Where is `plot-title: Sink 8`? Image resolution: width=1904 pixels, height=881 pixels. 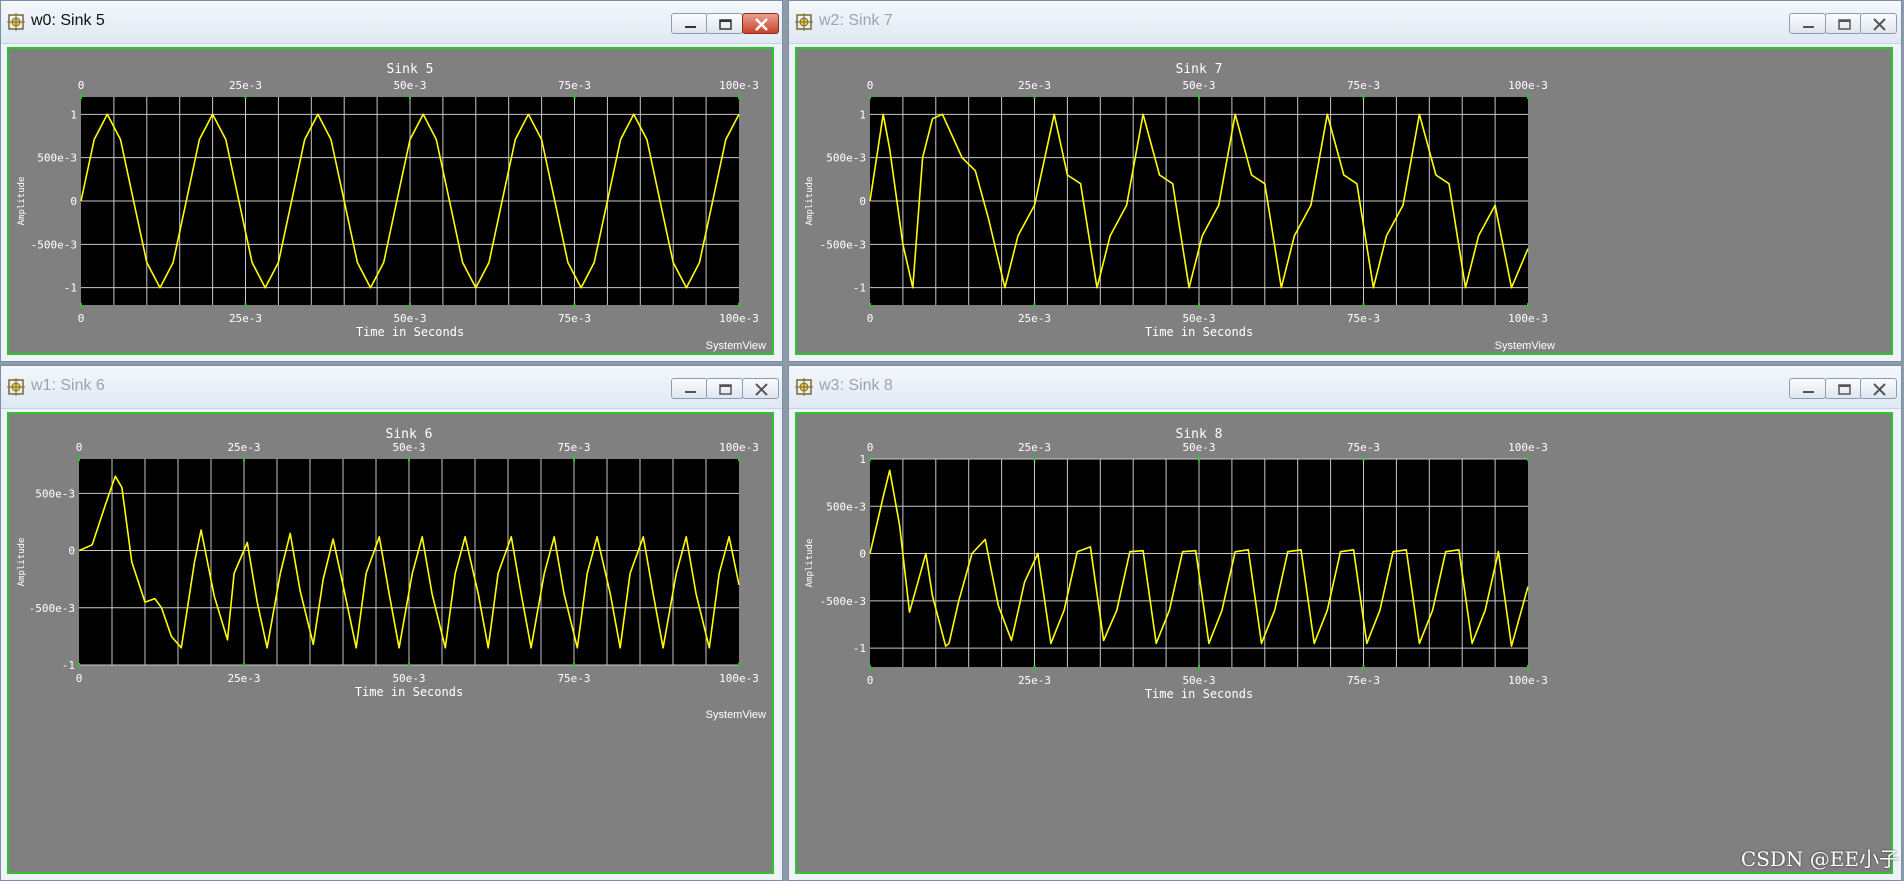 plot-title: Sink 8 is located at coordinates (1199, 434).